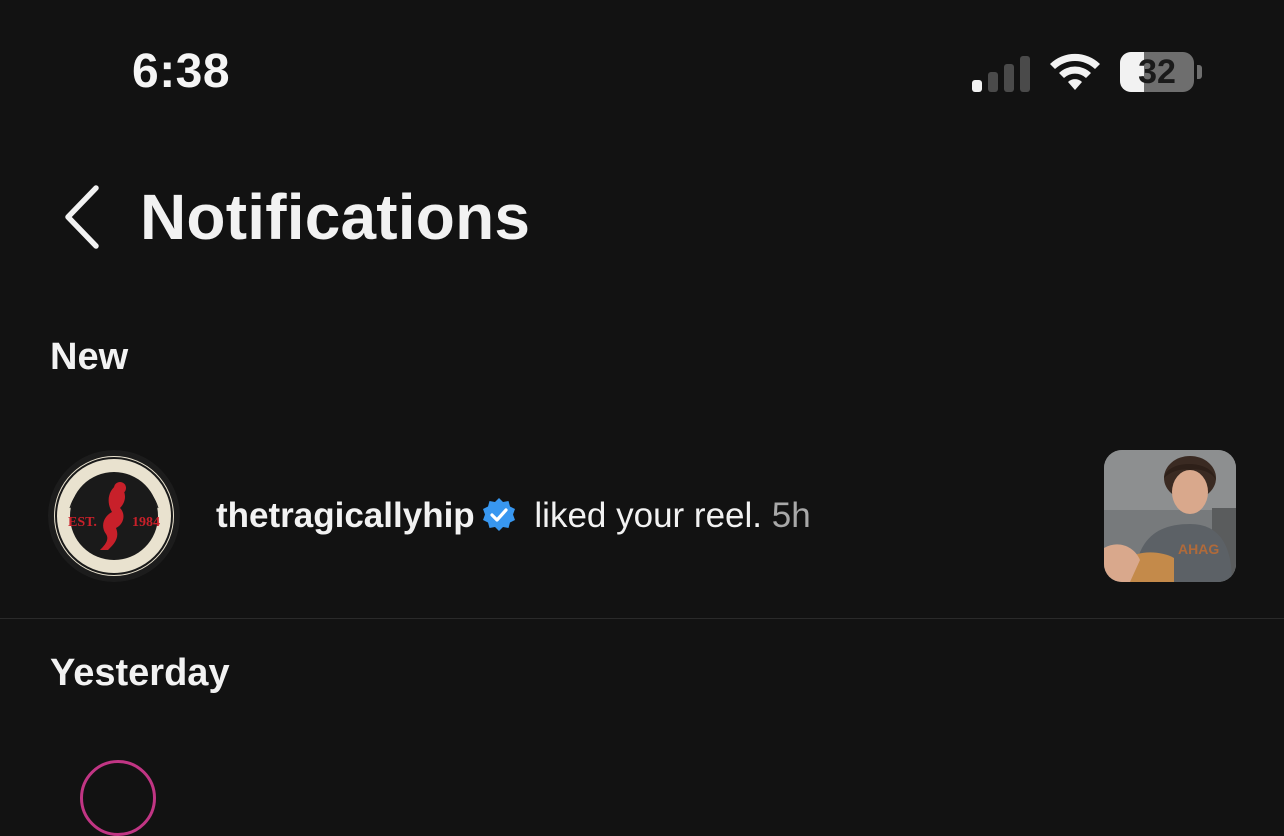  I want to click on page-header: Notifications, so click(642, 215).